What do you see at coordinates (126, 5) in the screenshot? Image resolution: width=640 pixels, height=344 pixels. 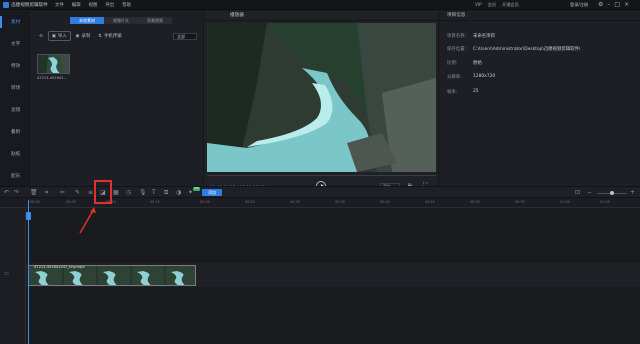 I see `menu-help: 帮助` at bounding box center [126, 5].